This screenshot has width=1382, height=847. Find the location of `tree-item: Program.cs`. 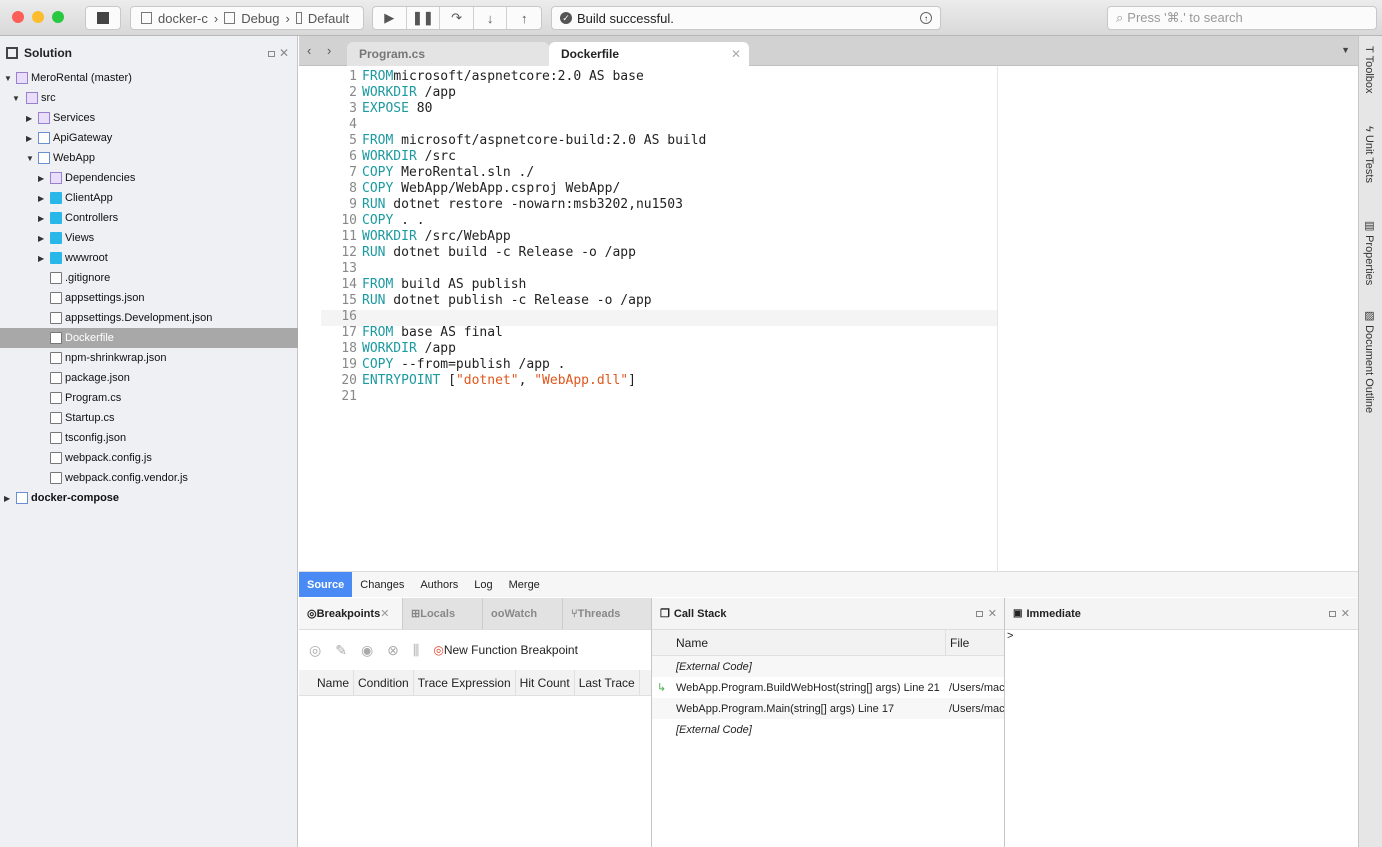

tree-item: Program.cs is located at coordinates (149, 398).